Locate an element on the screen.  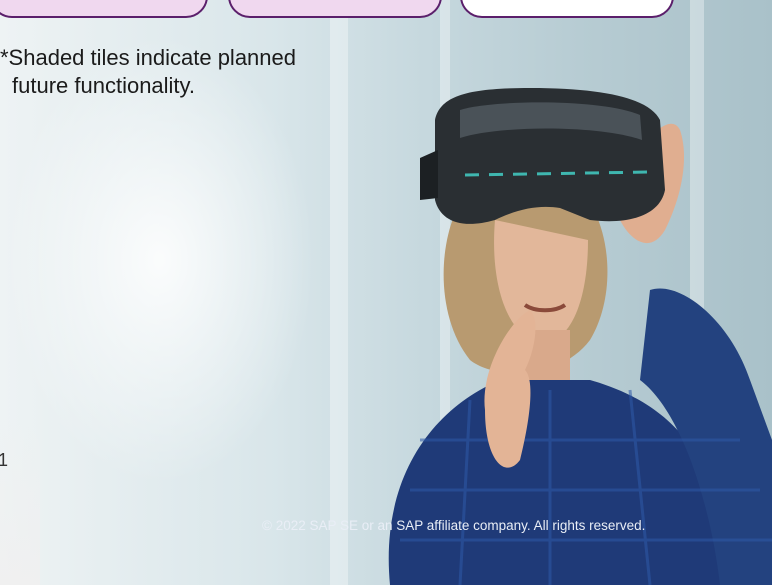
blurred-object is located at coordinates (20, 502).